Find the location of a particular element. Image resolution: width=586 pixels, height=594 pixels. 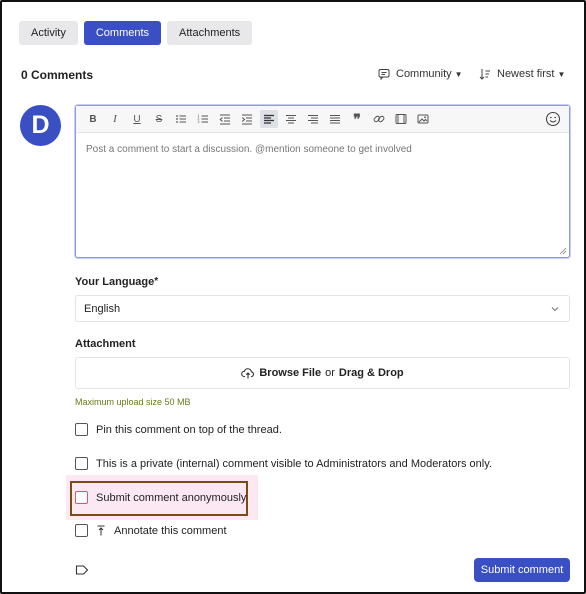

file-dropzone: Browse File or Drag & Drop is located at coordinates (322, 373).